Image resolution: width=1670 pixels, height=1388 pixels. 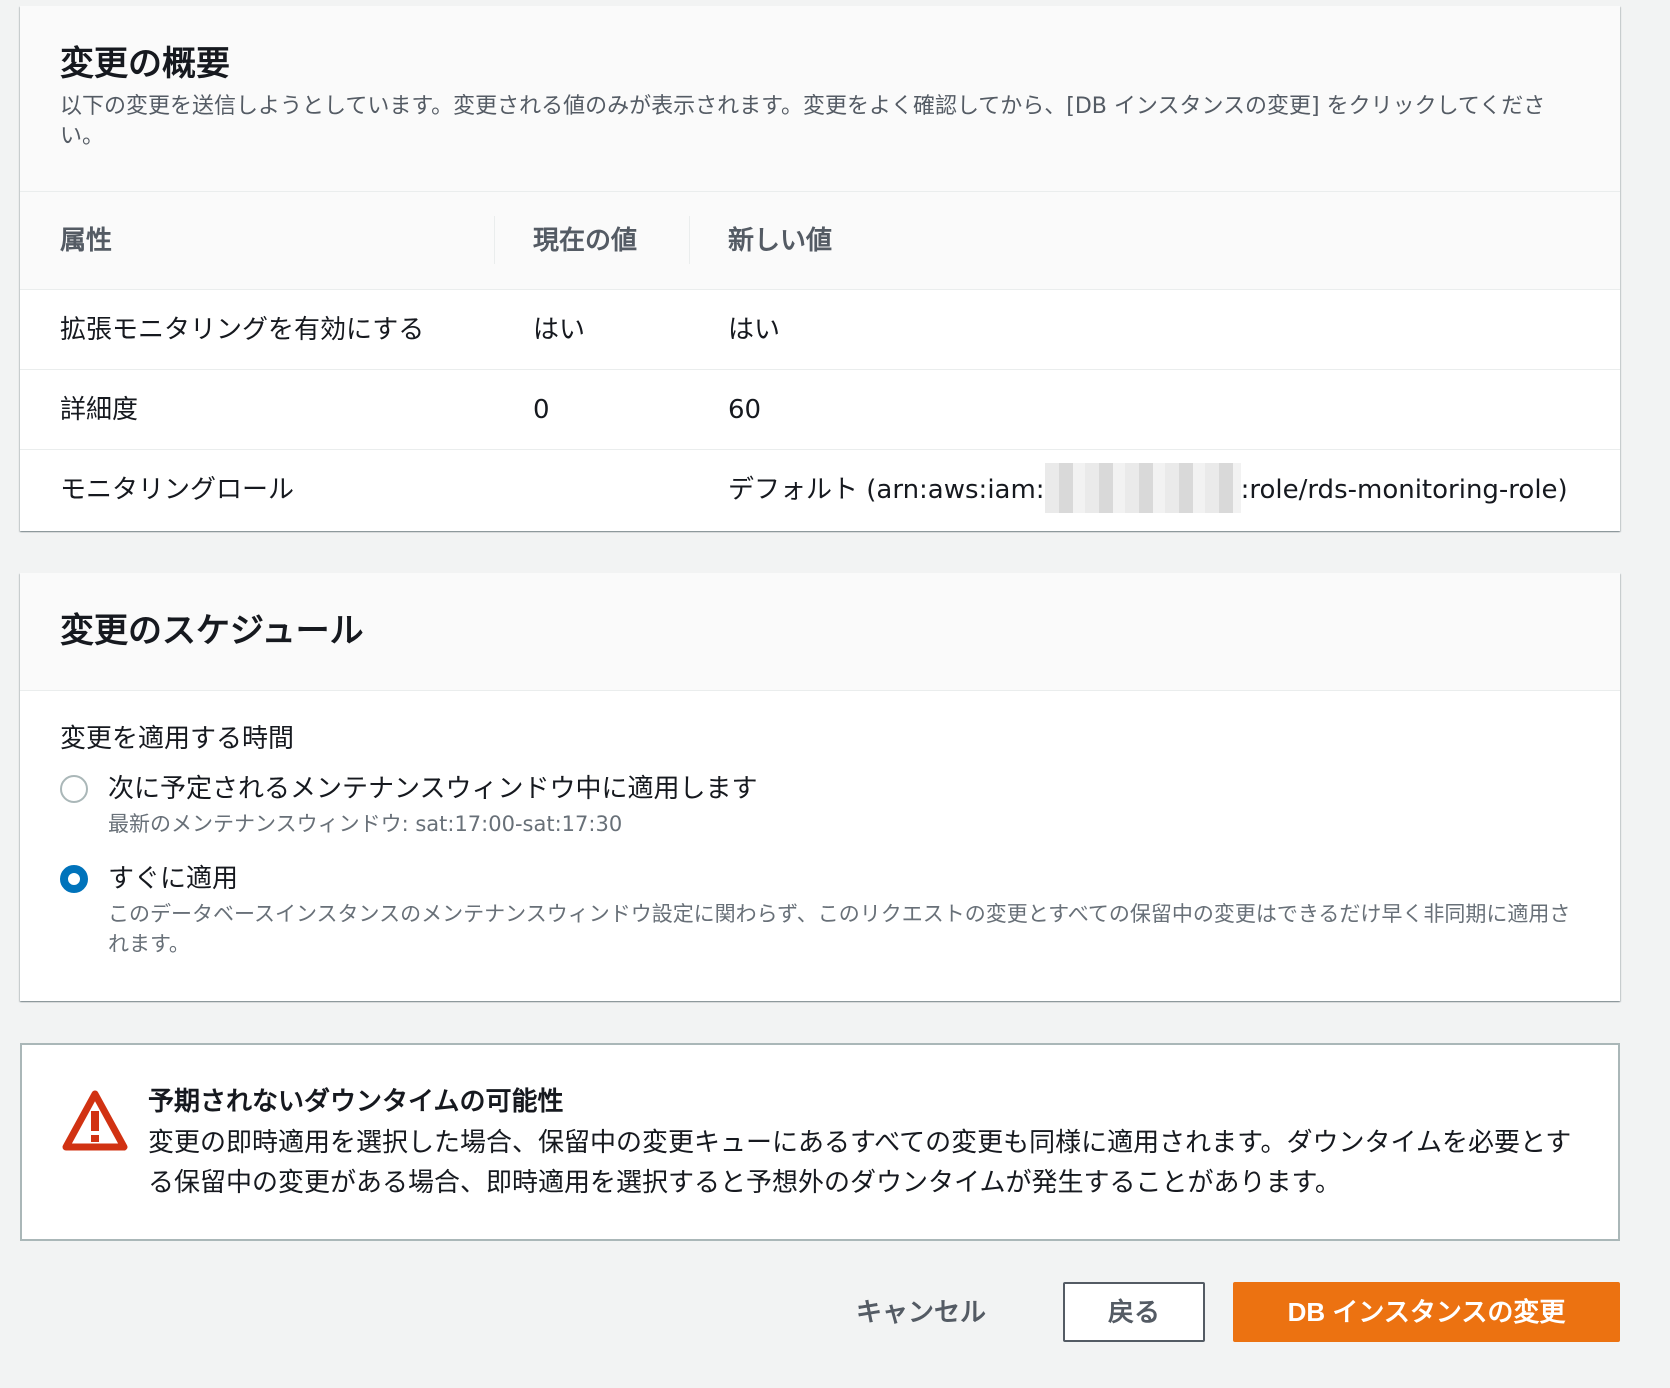 What do you see at coordinates (177, 490) in the screenshot?
I see `row-attribute: モニタリングロール` at bounding box center [177, 490].